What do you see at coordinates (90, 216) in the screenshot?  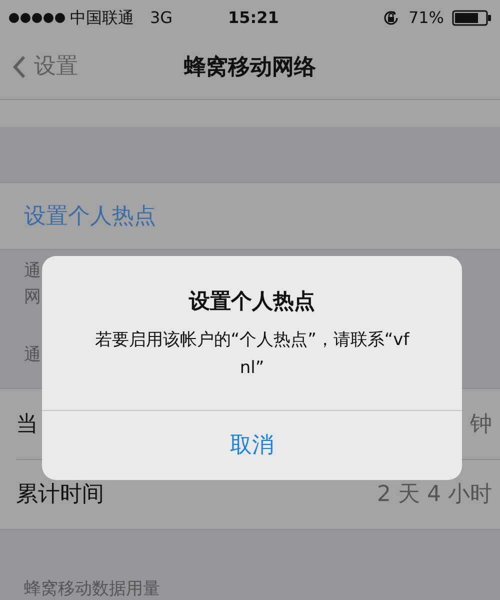 I see `hotspot-link: 设置个人热点` at bounding box center [90, 216].